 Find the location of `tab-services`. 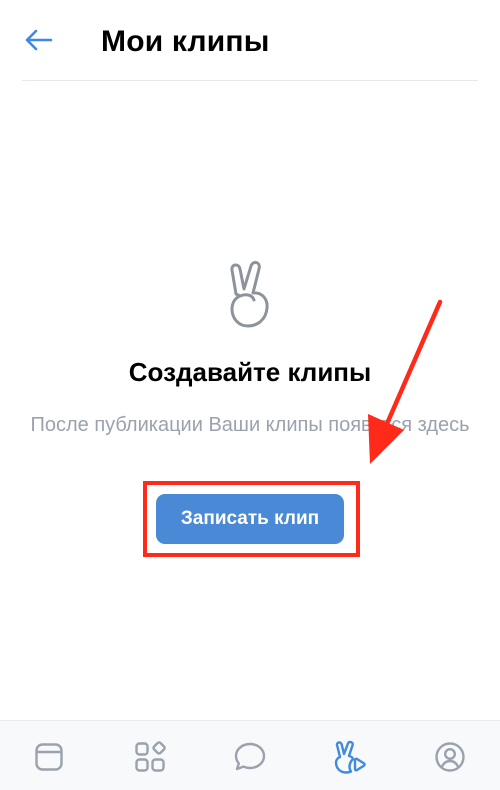

tab-services is located at coordinates (150, 757).